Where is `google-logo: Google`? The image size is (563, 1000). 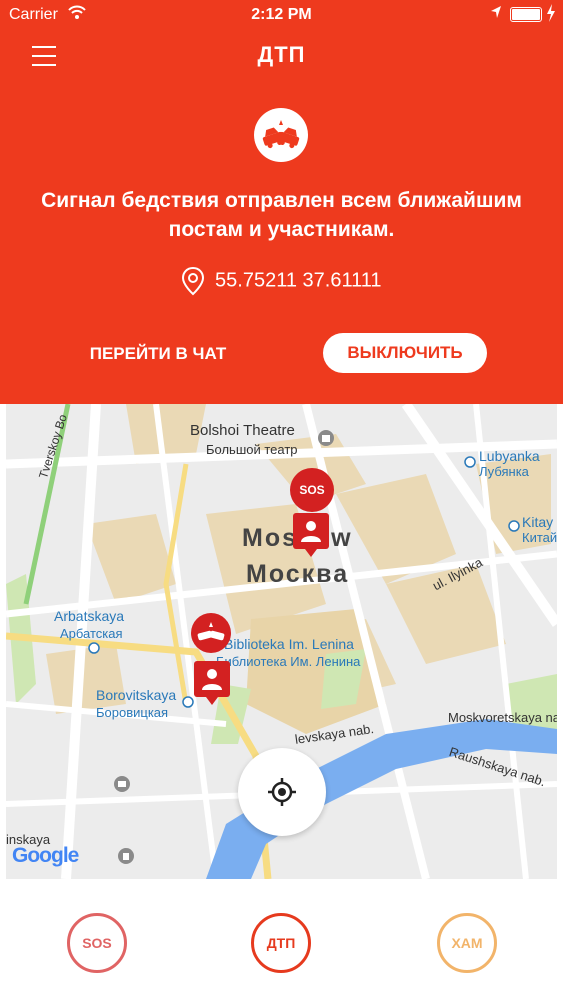
google-logo: Google is located at coordinates (45, 855).